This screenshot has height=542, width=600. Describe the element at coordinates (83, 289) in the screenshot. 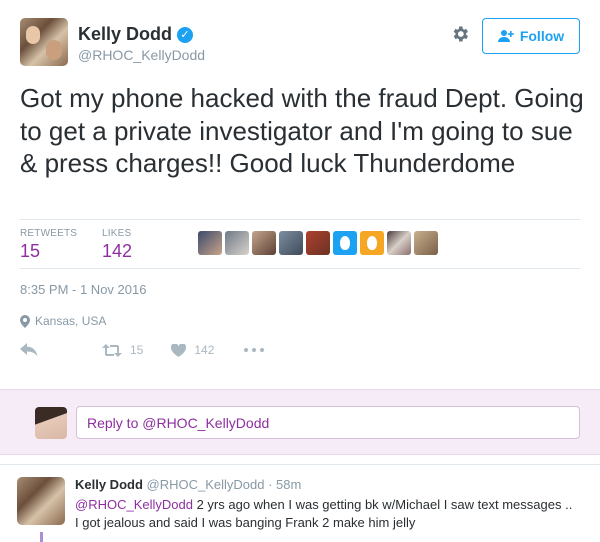

I see `tweet-timestamp: 8:35 PM - 1 Nov 2016` at that location.